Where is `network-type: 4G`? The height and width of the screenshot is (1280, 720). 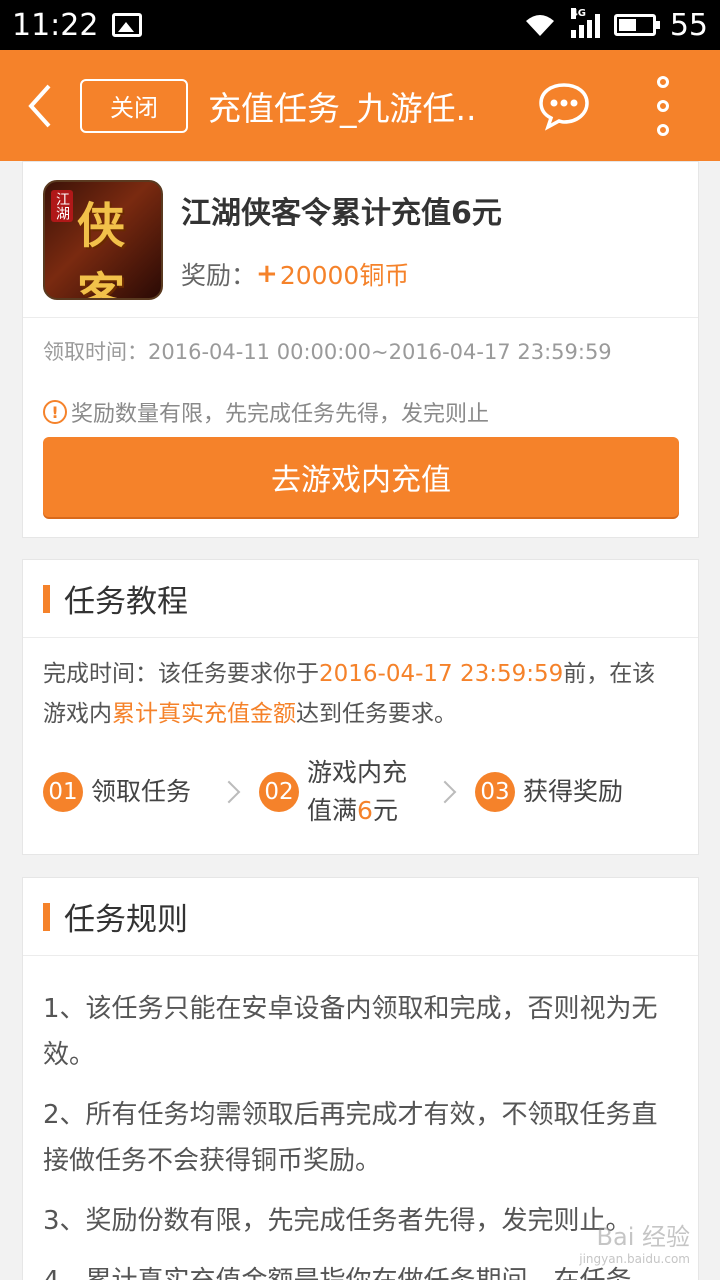 network-type: 4G is located at coordinates (578, 13).